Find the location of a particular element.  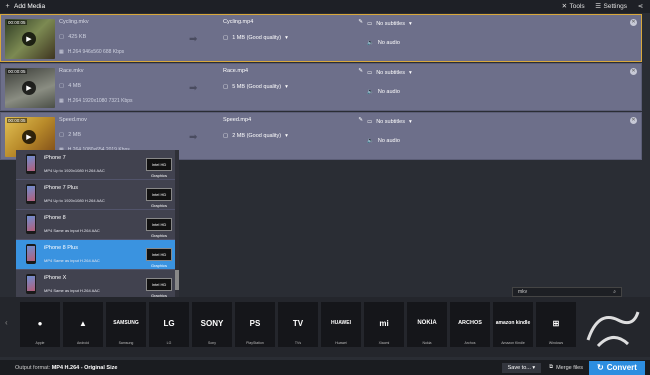

device-tab-kindle: amazon kindle Amazon Kindle is located at coordinates (513, 324).